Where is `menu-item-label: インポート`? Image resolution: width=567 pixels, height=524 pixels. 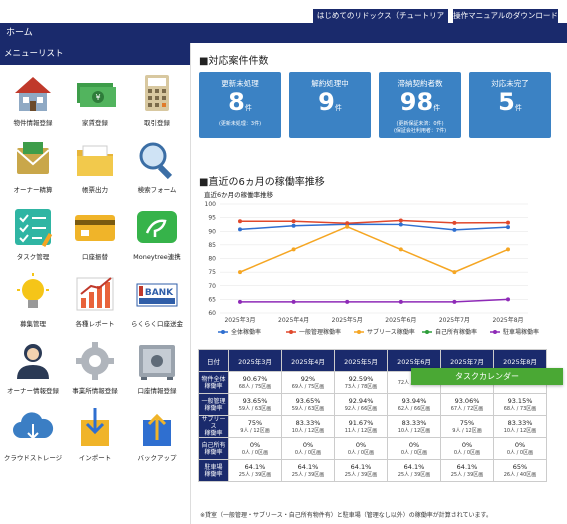 menu-item-label: インポート is located at coordinates (95, 458).